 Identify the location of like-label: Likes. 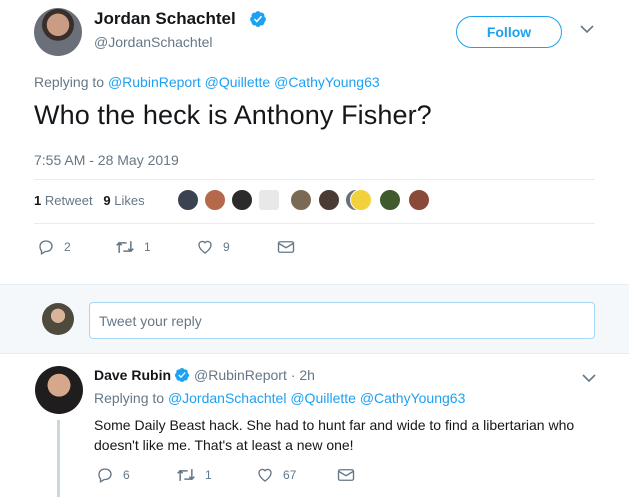
(129, 200).